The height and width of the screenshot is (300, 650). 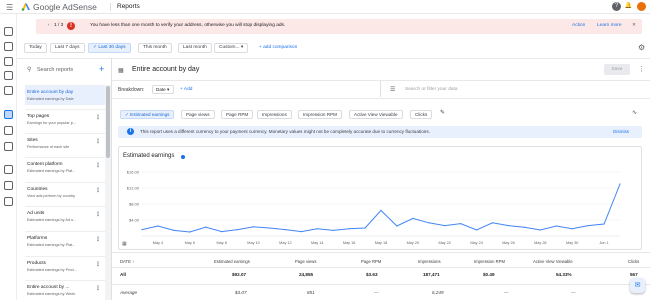 What do you see at coordinates (8, 114) in the screenshot?
I see `reports-icon` at bounding box center [8, 114].